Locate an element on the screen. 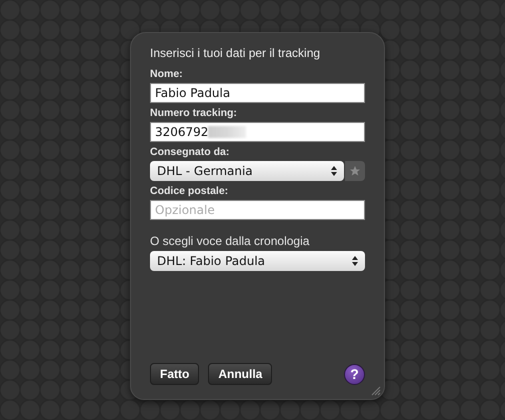 This screenshot has height=420, width=505. dialog-button: Fatto is located at coordinates (175, 374).